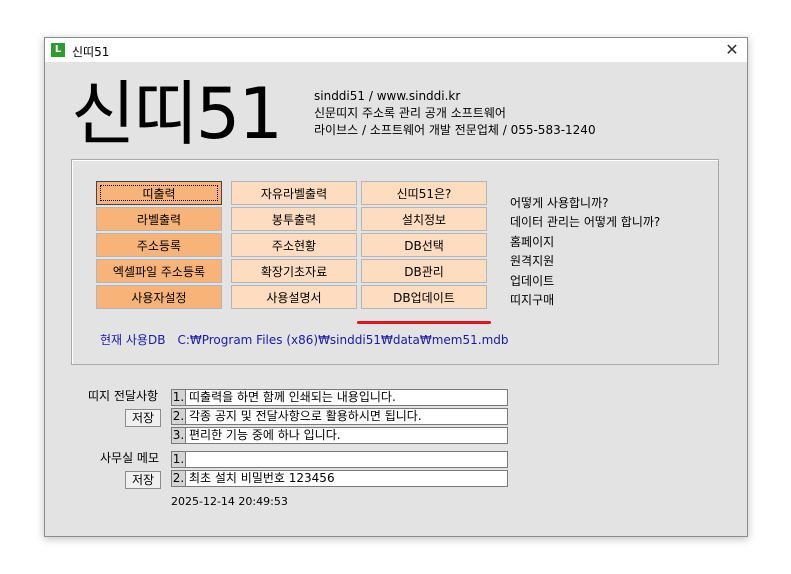  I want to click on print-strip-button: 띠출력, so click(159, 193).